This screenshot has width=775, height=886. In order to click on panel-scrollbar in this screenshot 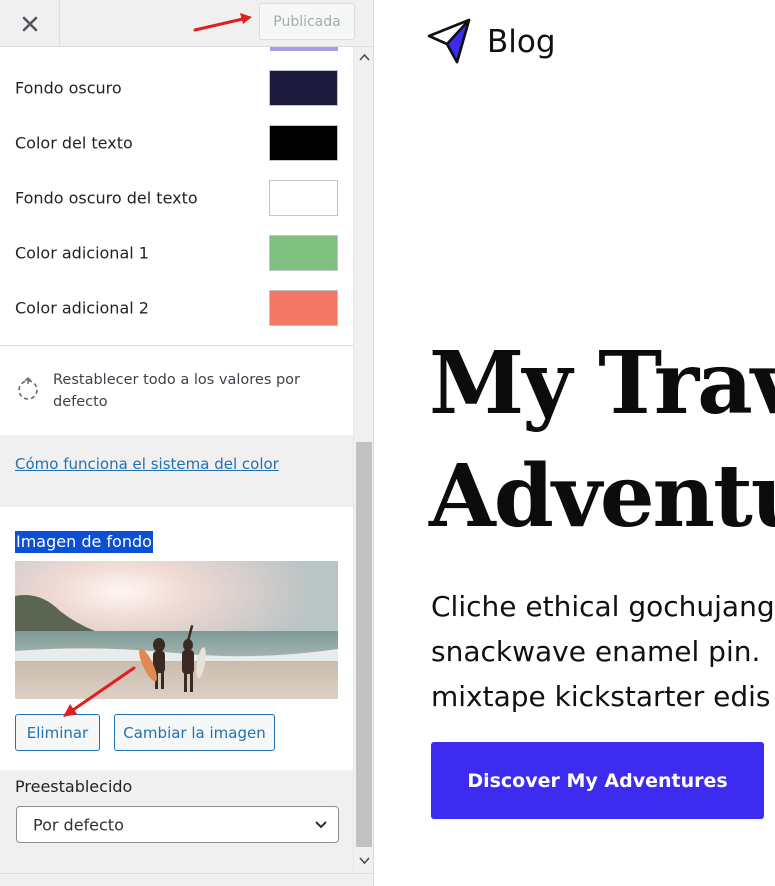, I will do `click(363, 460)`.